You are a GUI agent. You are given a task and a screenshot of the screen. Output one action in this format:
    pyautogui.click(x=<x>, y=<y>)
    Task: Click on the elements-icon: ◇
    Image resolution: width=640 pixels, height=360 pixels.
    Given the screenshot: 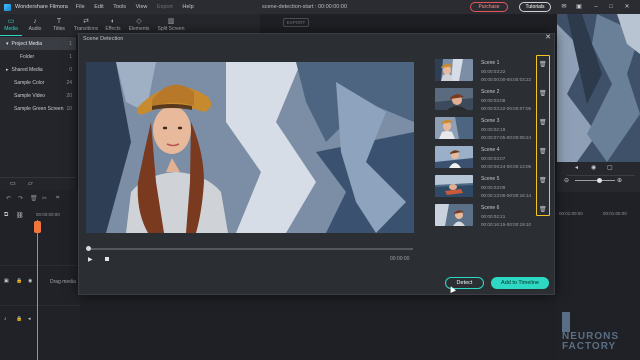 What is the action you would take?
    pyautogui.click(x=139, y=21)
    